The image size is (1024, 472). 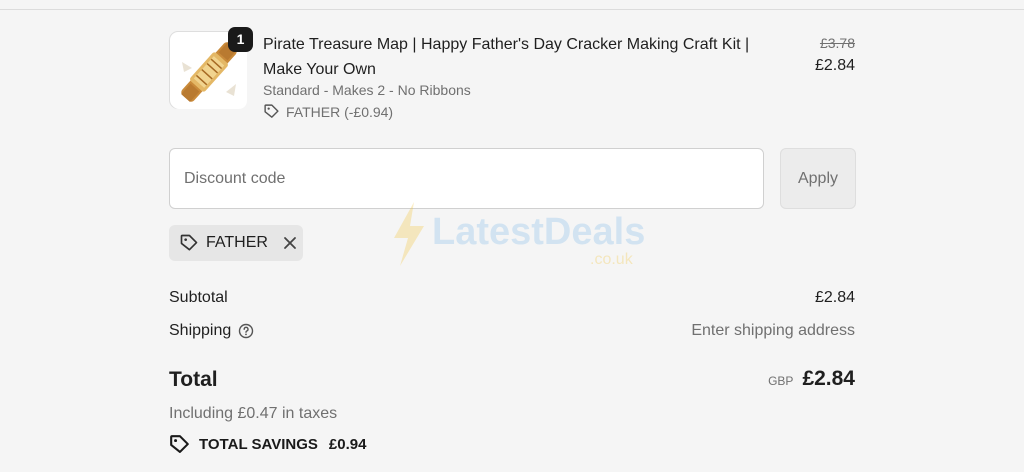 What do you see at coordinates (612, 259) in the screenshot?
I see `svg-text: .co.uk` at bounding box center [612, 259].